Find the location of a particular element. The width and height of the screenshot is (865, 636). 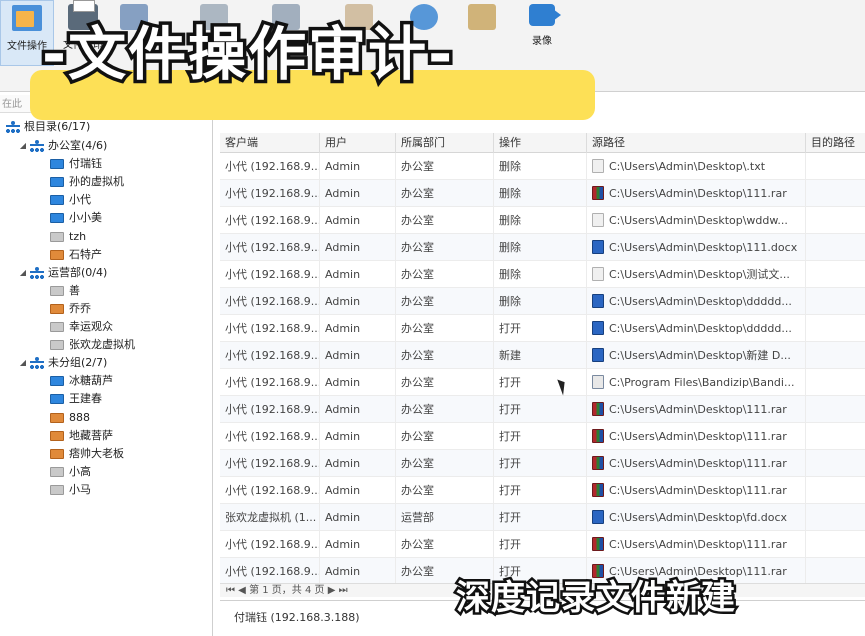

path-text: C:\Users\Admin\Desktop\111.rar is located at coordinates (698, 544).